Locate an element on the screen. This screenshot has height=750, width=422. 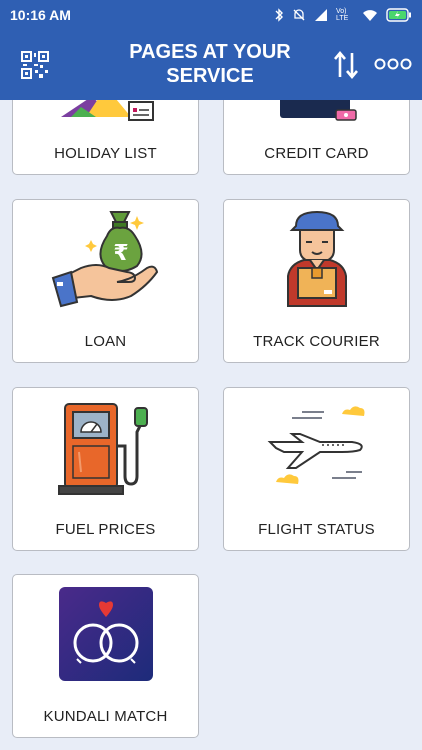
kundali-rings-icon is located at coordinates (105, 634).